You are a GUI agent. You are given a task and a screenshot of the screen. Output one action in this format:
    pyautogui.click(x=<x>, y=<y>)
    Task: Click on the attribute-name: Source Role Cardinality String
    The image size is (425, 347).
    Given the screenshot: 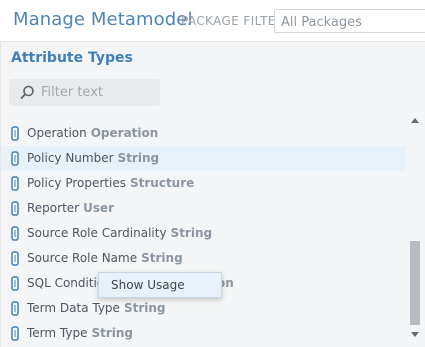 What is the action you would take?
    pyautogui.click(x=119, y=233)
    